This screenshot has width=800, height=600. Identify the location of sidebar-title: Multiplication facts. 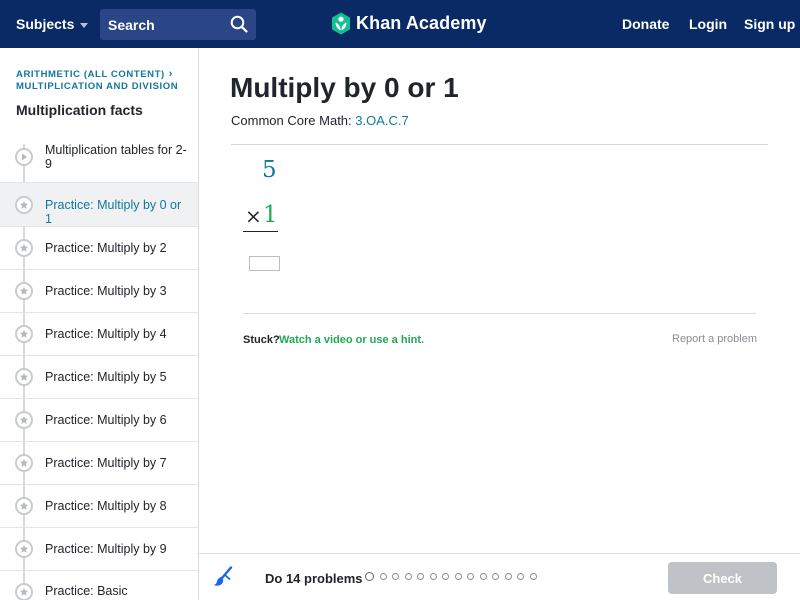
(79, 110).